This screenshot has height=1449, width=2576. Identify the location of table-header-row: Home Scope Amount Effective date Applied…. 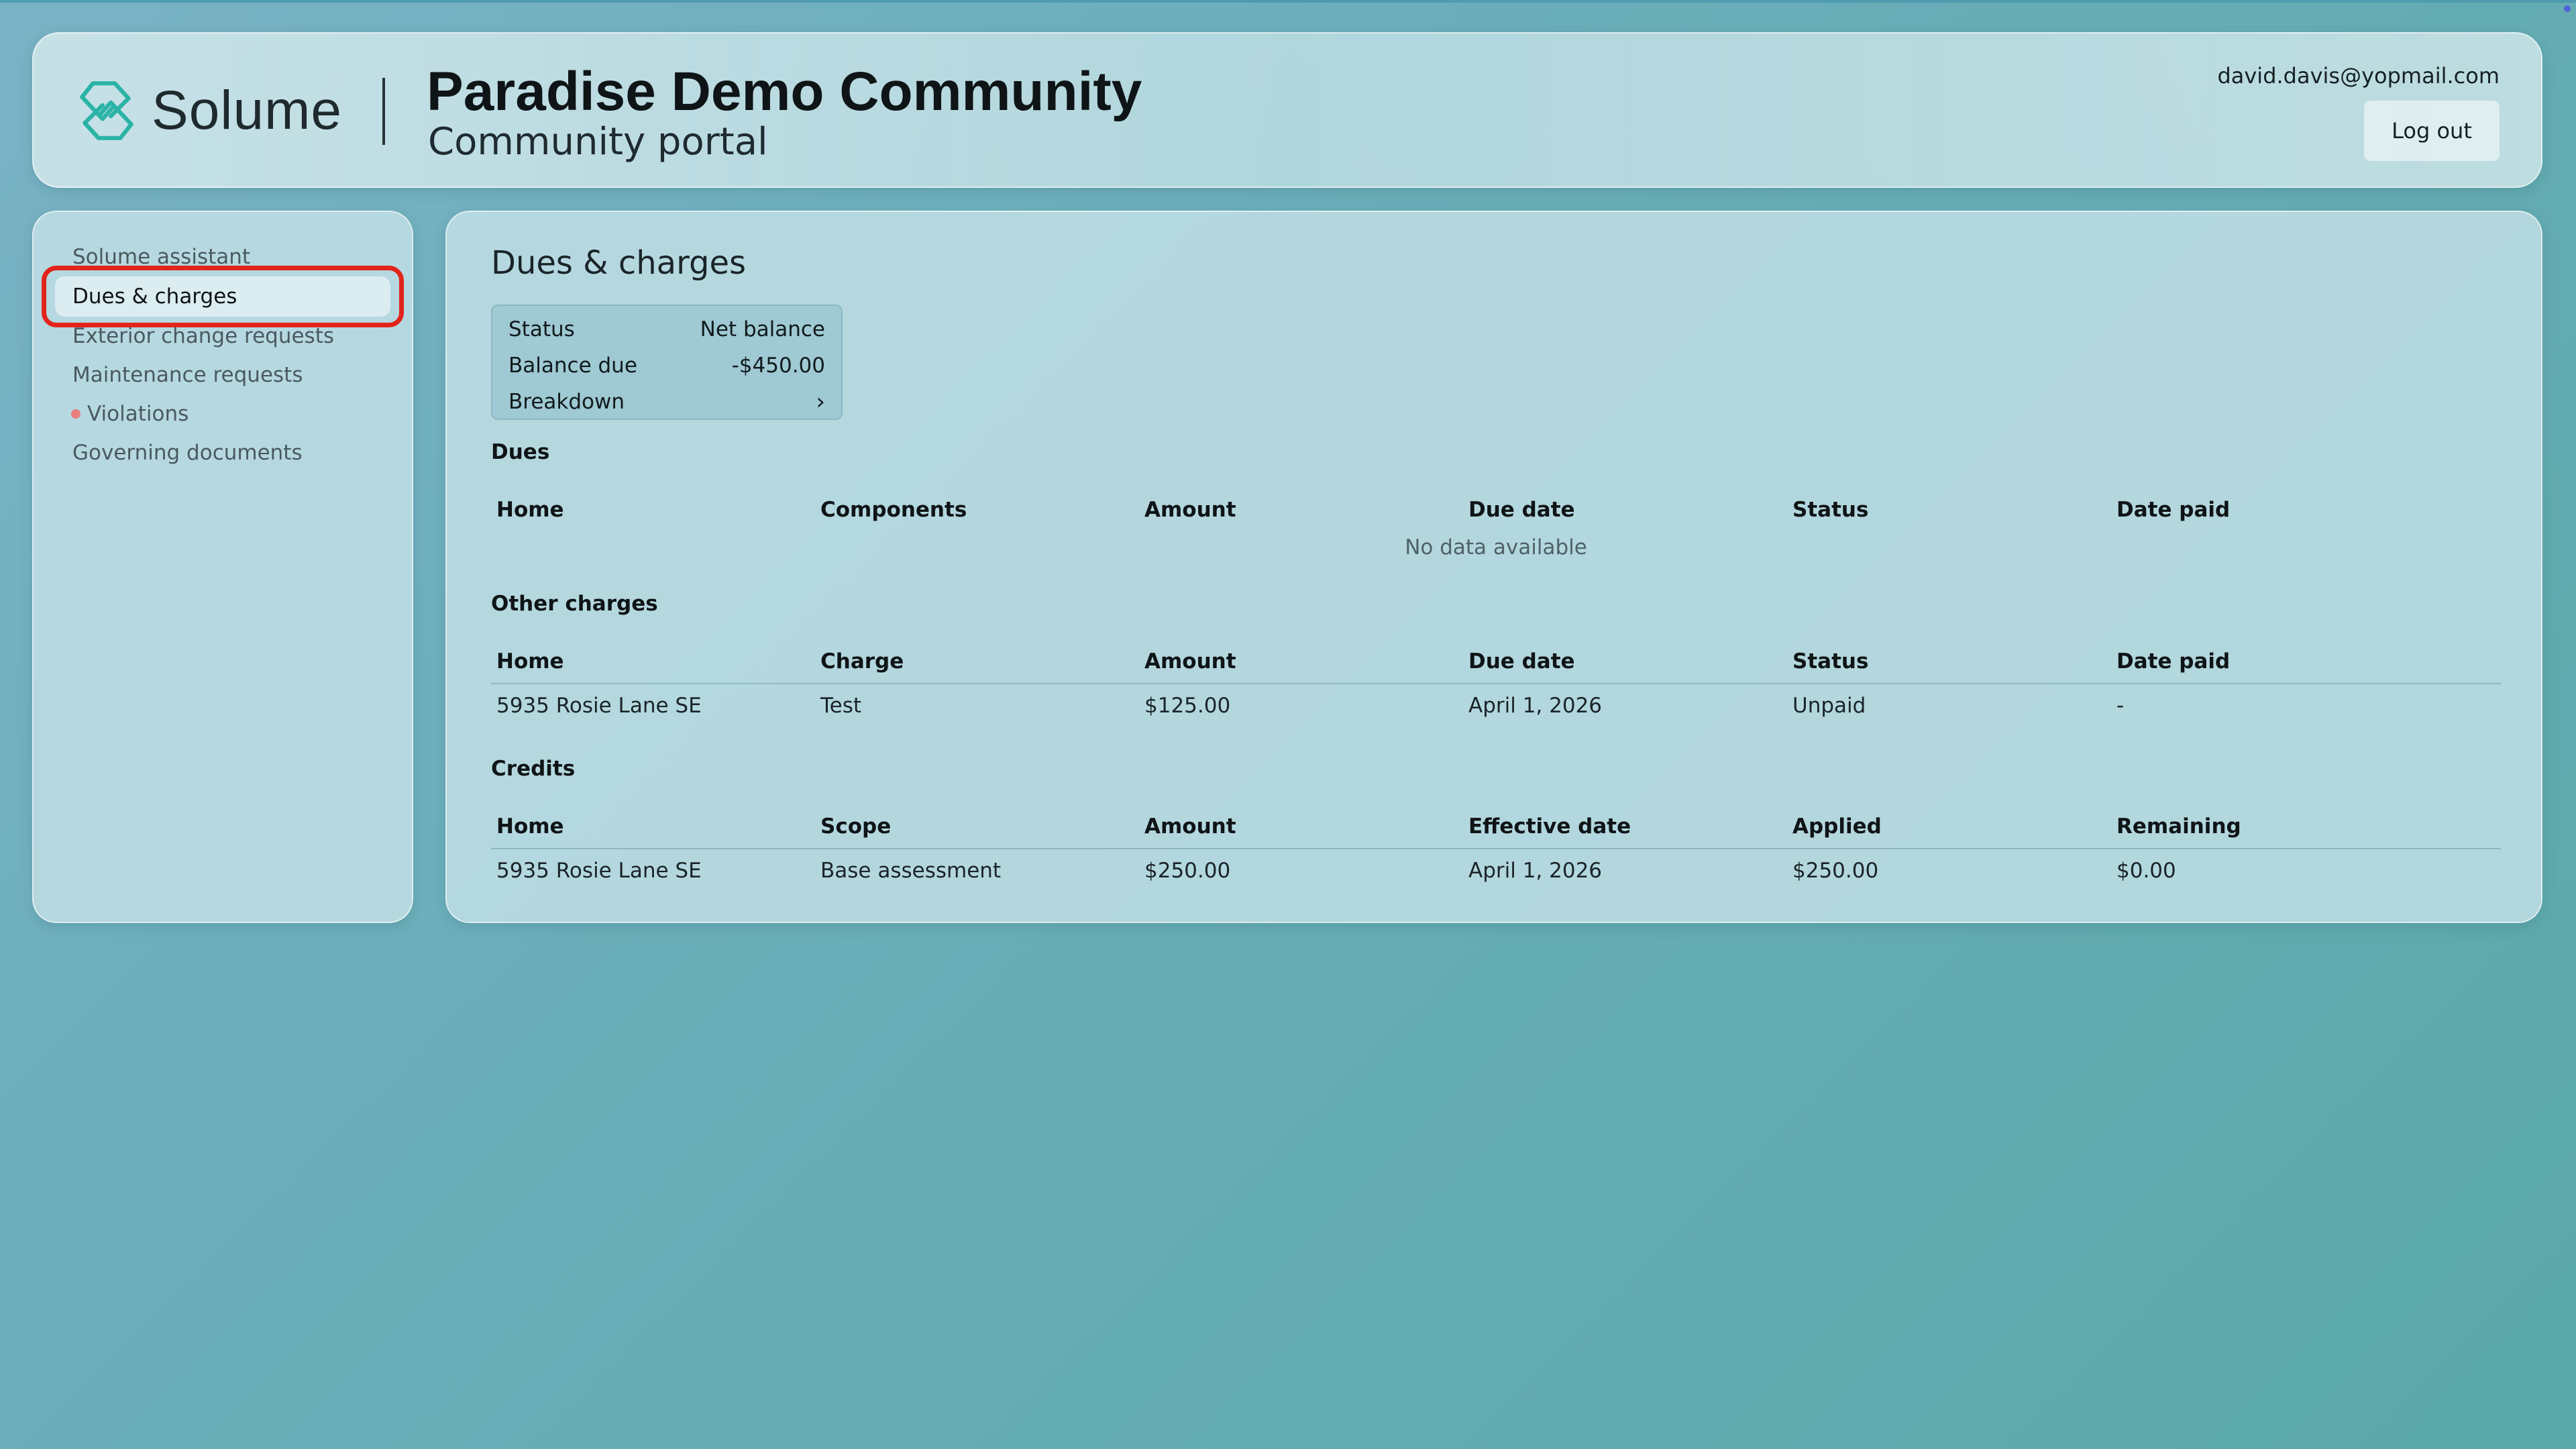
(1496, 827).